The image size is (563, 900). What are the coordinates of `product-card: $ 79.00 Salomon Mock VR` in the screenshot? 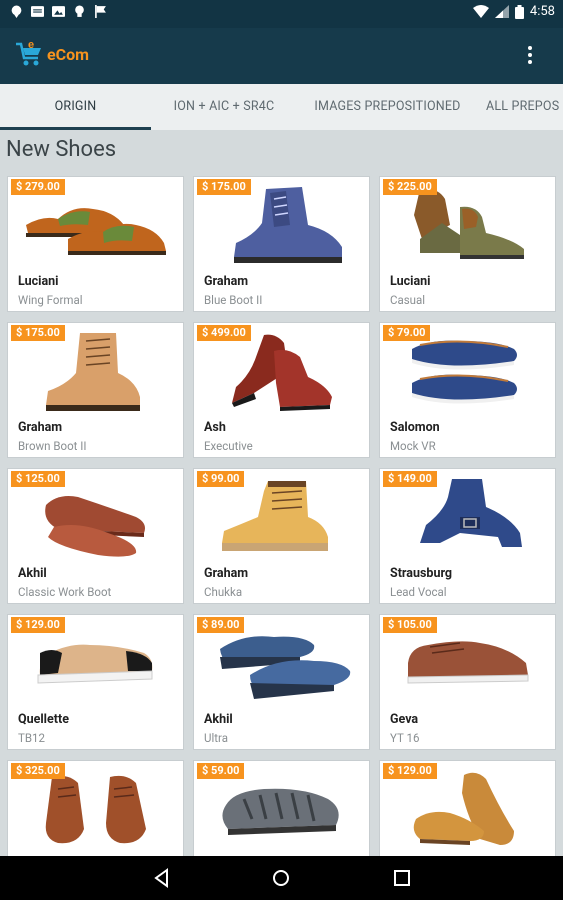 It's located at (467, 390).